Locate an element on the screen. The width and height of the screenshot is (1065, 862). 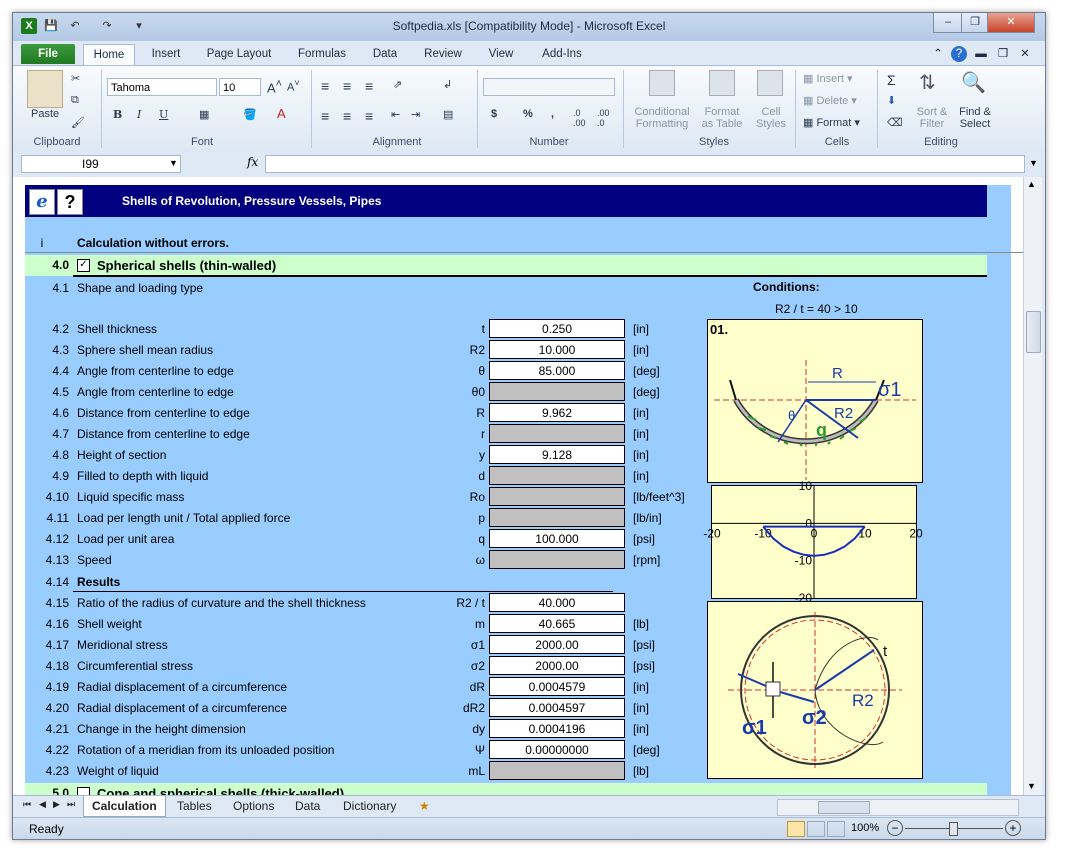
font-name-select: Tahoma is located at coordinates (162, 87).